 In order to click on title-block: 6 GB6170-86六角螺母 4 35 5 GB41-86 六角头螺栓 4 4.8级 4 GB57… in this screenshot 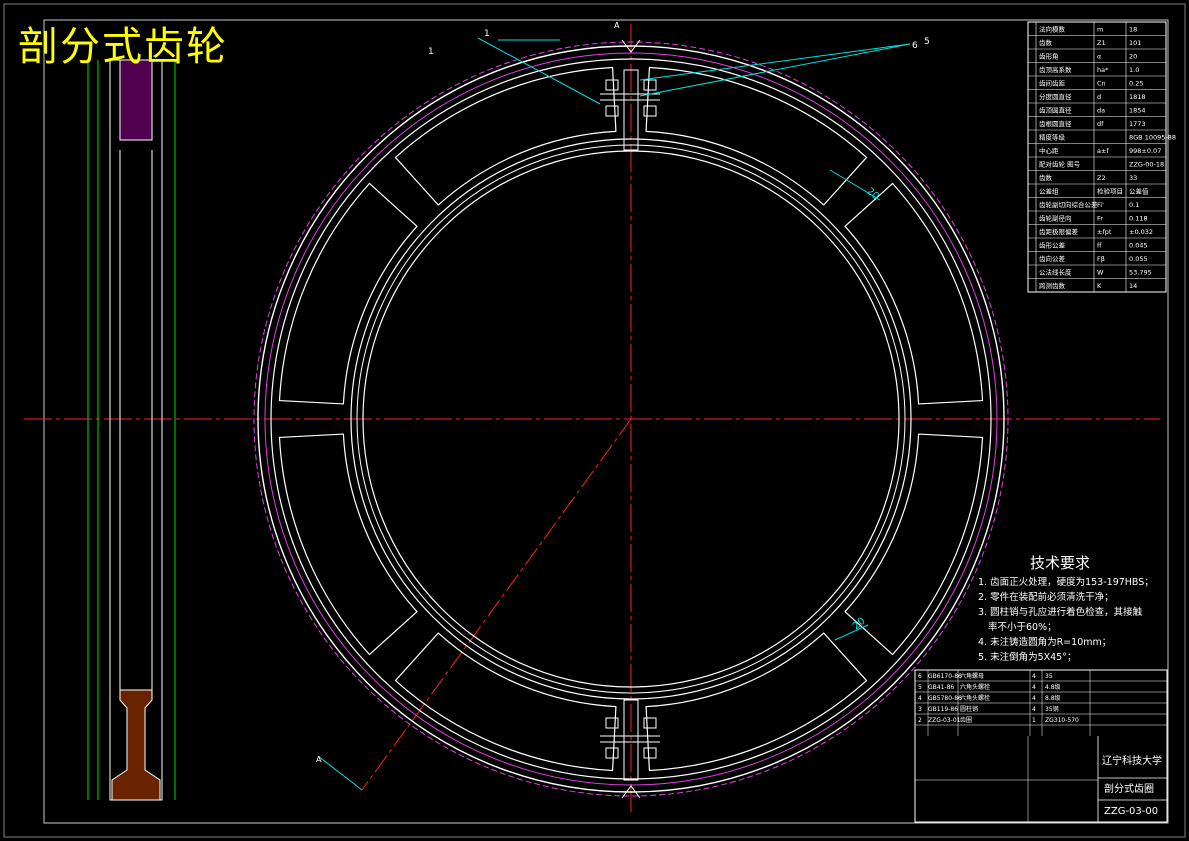, I will do `click(1041, 746)`.